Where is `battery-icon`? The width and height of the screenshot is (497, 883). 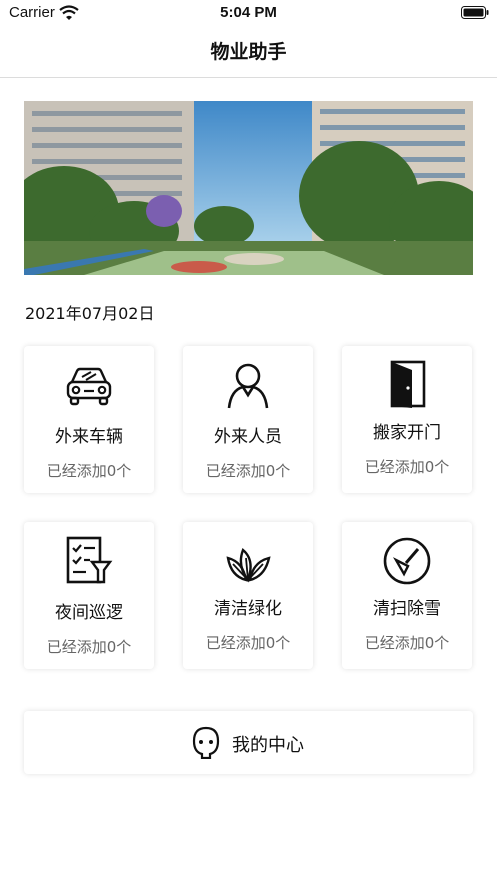
battery-icon is located at coordinates (475, 12).